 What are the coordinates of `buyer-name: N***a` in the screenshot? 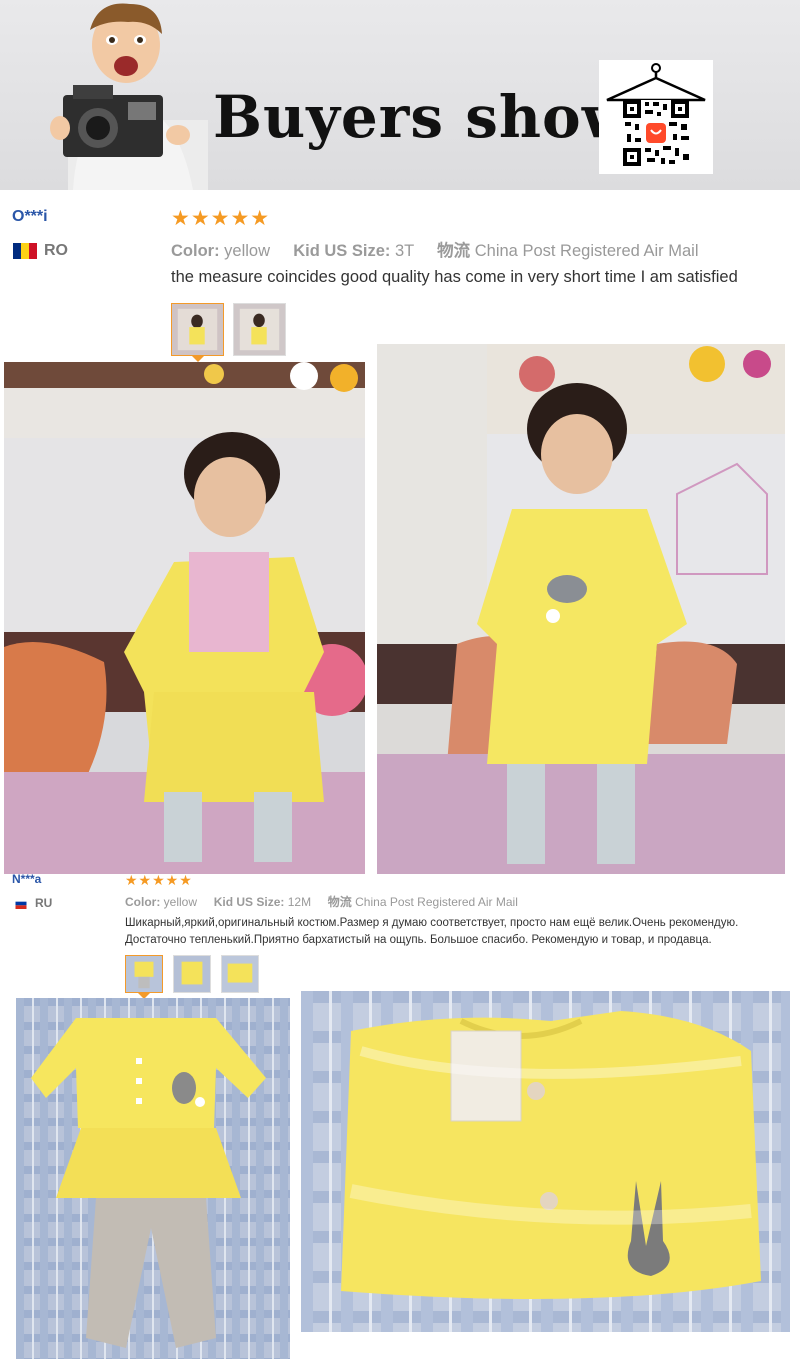 It's located at (27, 879).